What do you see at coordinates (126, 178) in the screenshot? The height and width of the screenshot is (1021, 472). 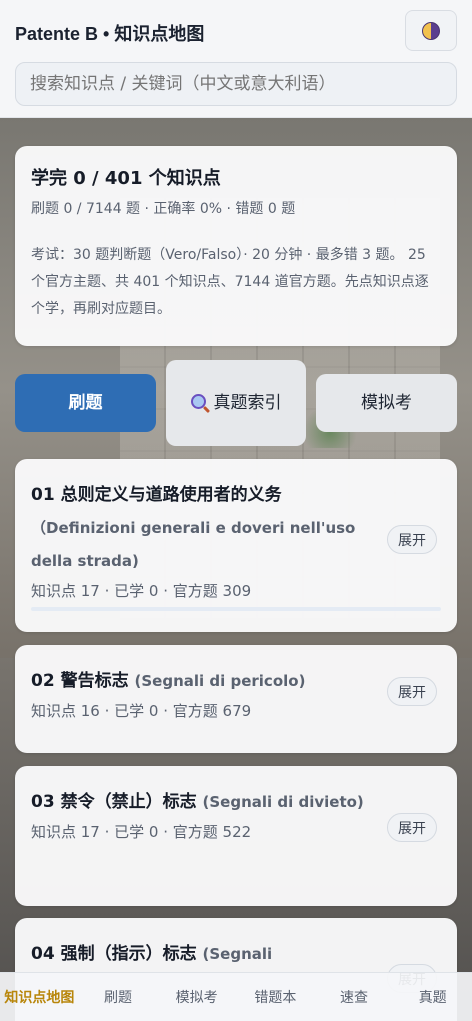 I see `progress-headline: 学完 0 / 401 个知识点` at bounding box center [126, 178].